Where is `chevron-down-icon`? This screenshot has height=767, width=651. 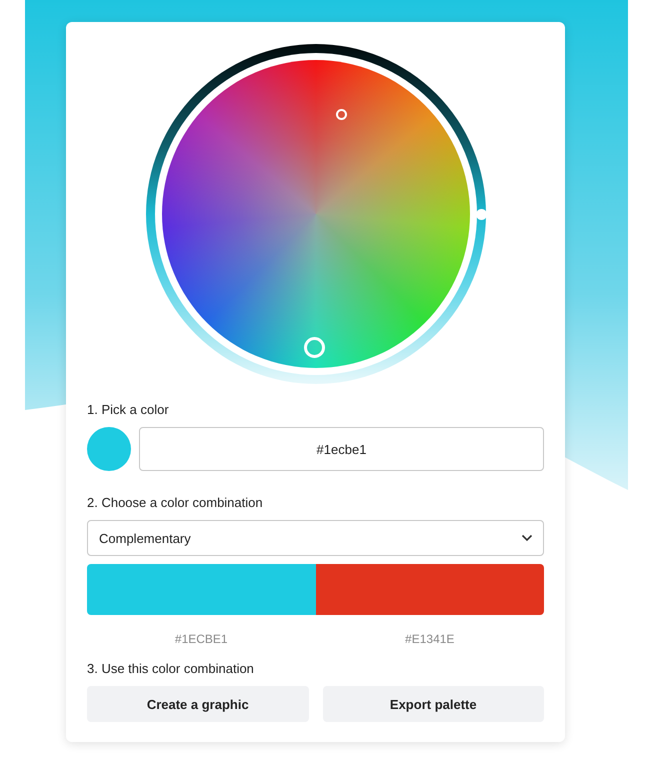 chevron-down-icon is located at coordinates (527, 538).